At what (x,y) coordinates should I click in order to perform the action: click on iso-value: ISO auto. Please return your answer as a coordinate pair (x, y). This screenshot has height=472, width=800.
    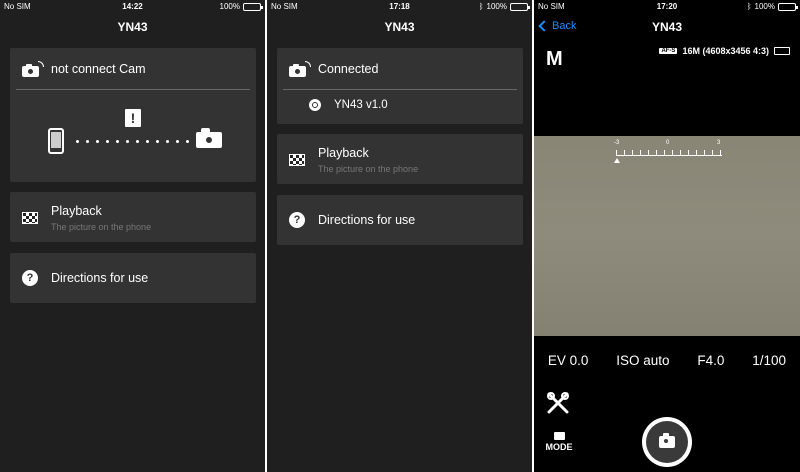
    Looking at the image, I should click on (642, 360).